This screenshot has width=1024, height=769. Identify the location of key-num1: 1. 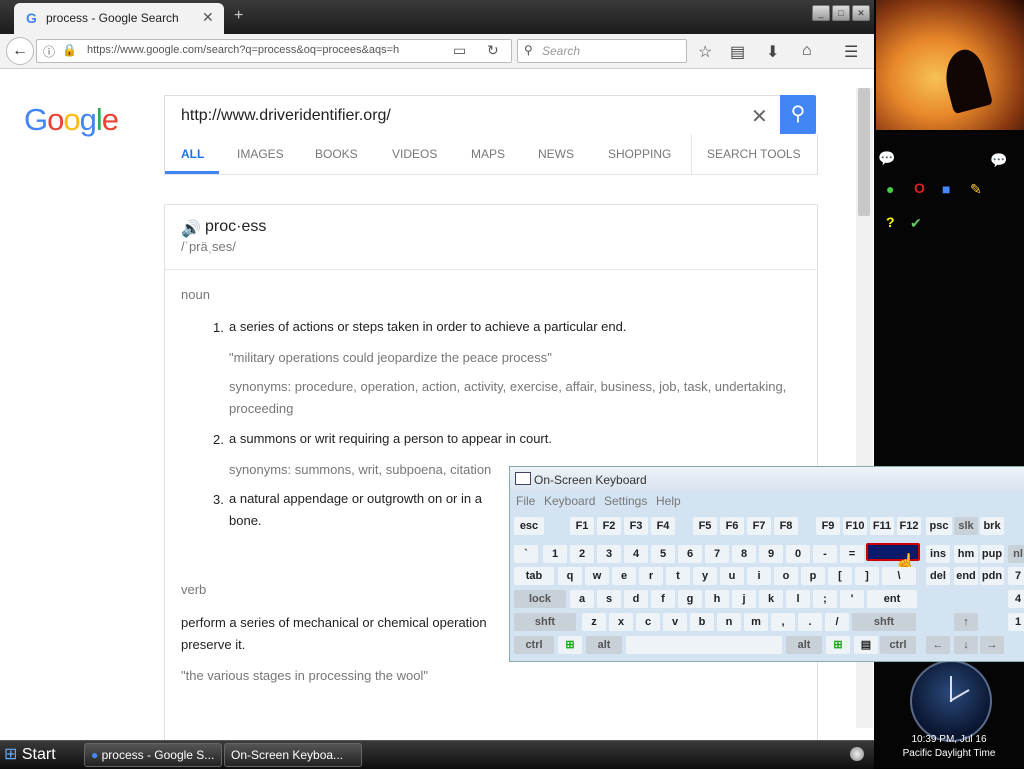
(1016, 622).